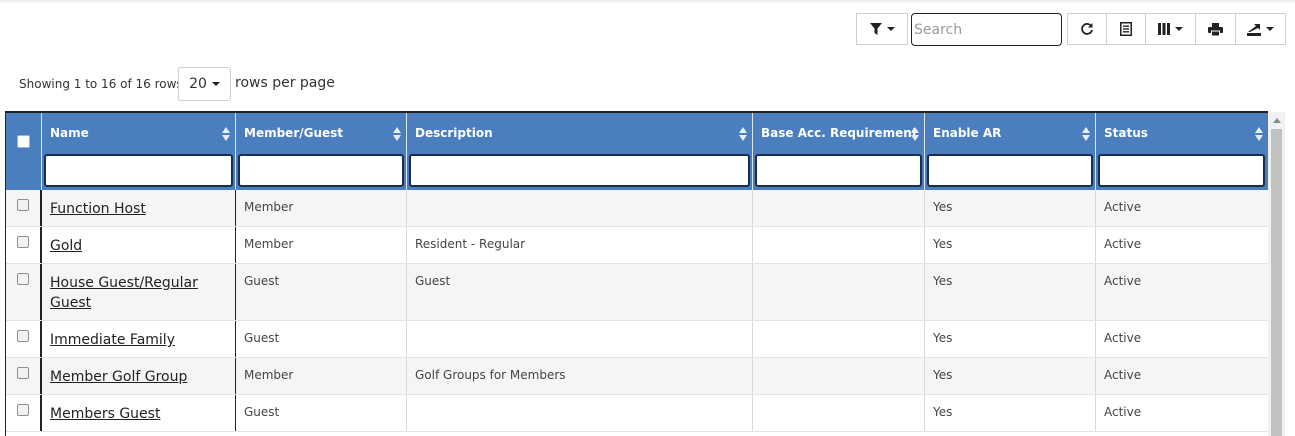 This screenshot has width=1295, height=436. I want to click on column-label: Name, so click(69, 133).